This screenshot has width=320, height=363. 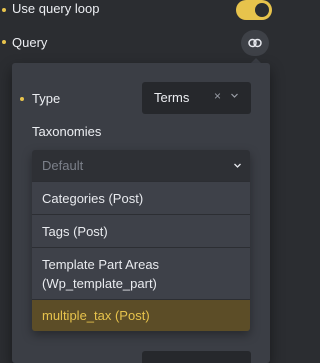 I want to click on taxonomies-label: Taxonomies, so click(x=67, y=131).